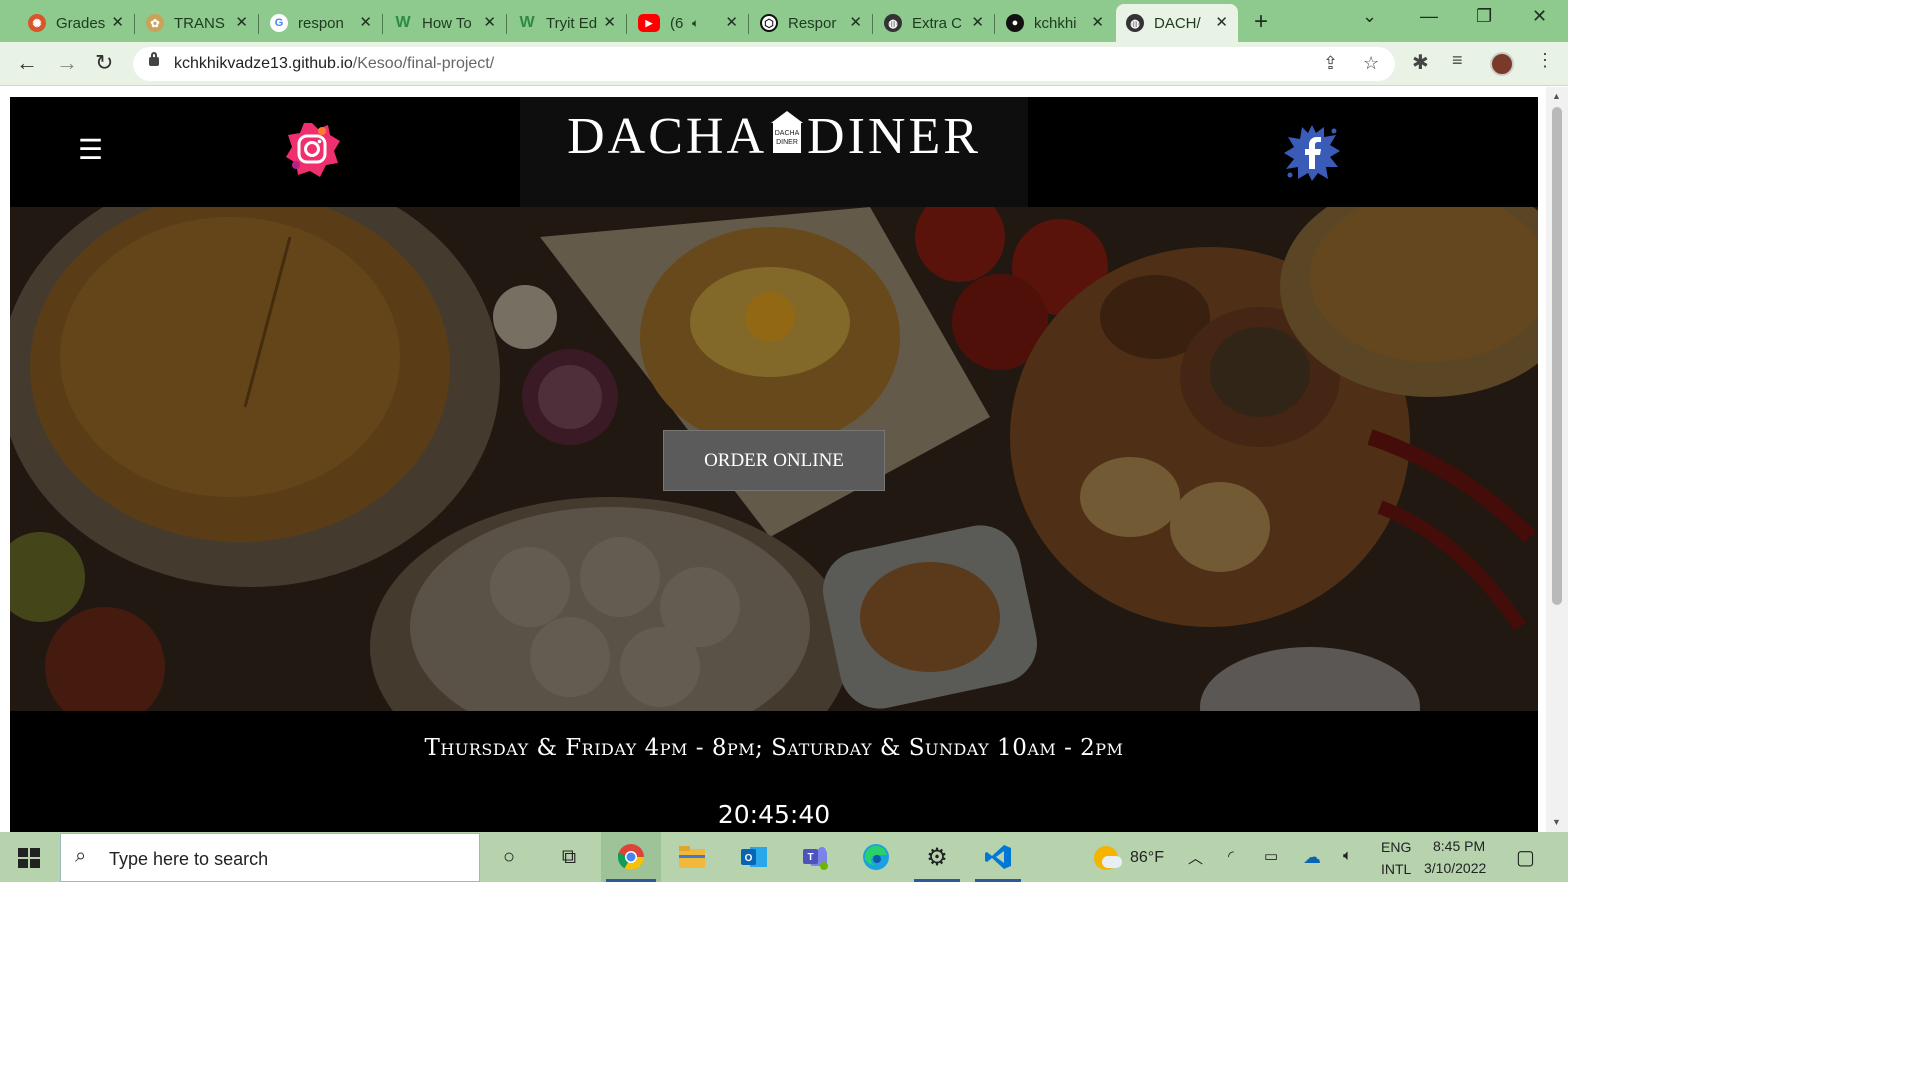  I want to click on instagram-icon, so click(312, 149).